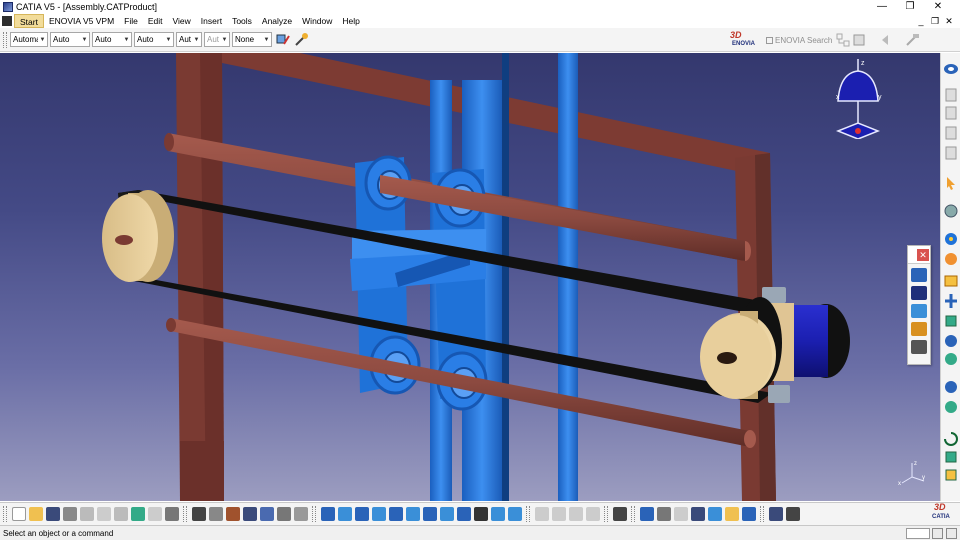 The width and height of the screenshot is (960, 540). Describe the element at coordinates (131, 21) in the screenshot. I see `menu-file: File` at that location.